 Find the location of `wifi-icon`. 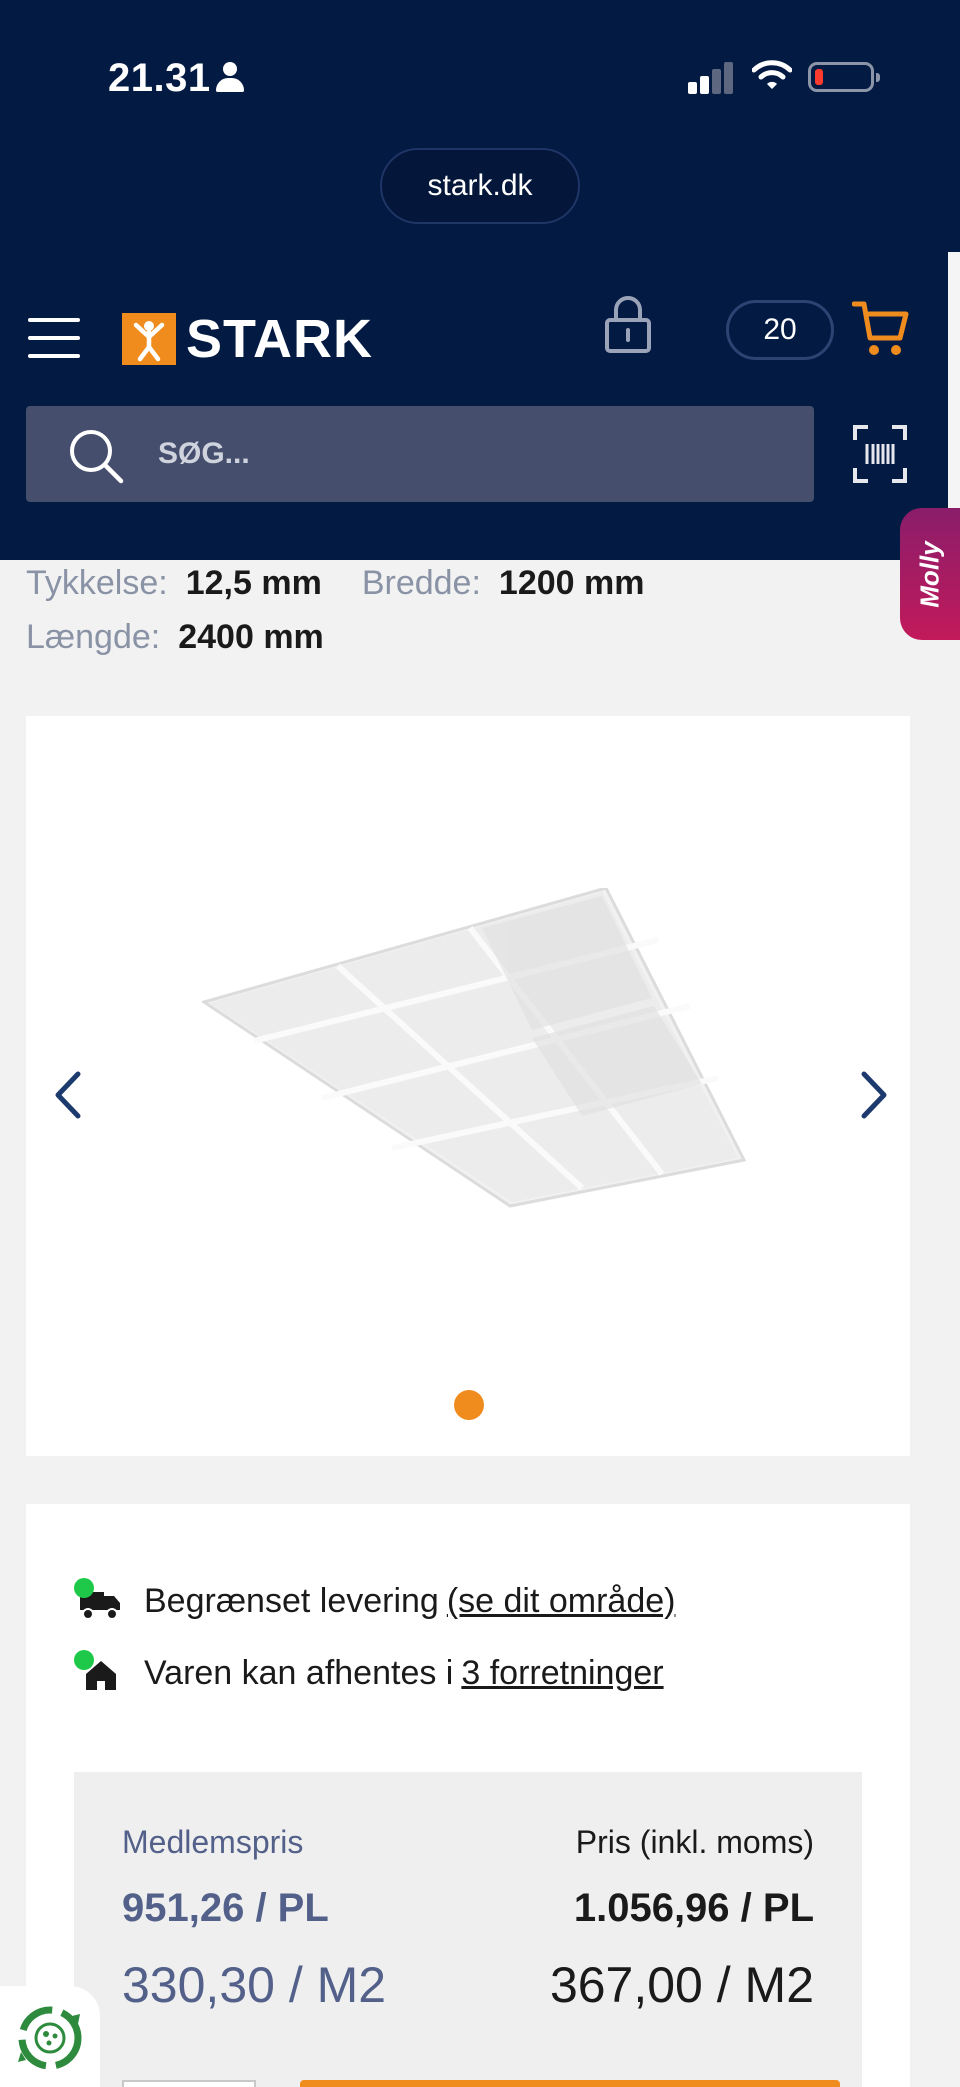

wifi-icon is located at coordinates (772, 74).